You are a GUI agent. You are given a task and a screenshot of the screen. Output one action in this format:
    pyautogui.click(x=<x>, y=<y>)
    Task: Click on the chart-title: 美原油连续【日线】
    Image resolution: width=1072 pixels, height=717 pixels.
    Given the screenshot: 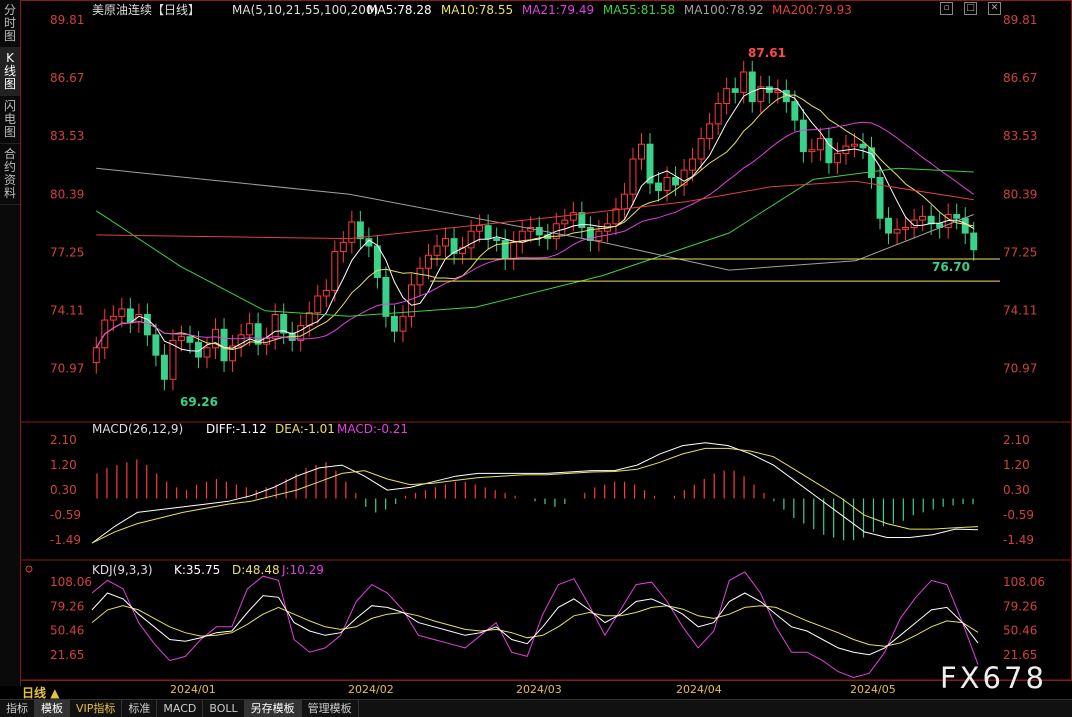 What is the action you would take?
    pyautogui.click(x=146, y=9)
    